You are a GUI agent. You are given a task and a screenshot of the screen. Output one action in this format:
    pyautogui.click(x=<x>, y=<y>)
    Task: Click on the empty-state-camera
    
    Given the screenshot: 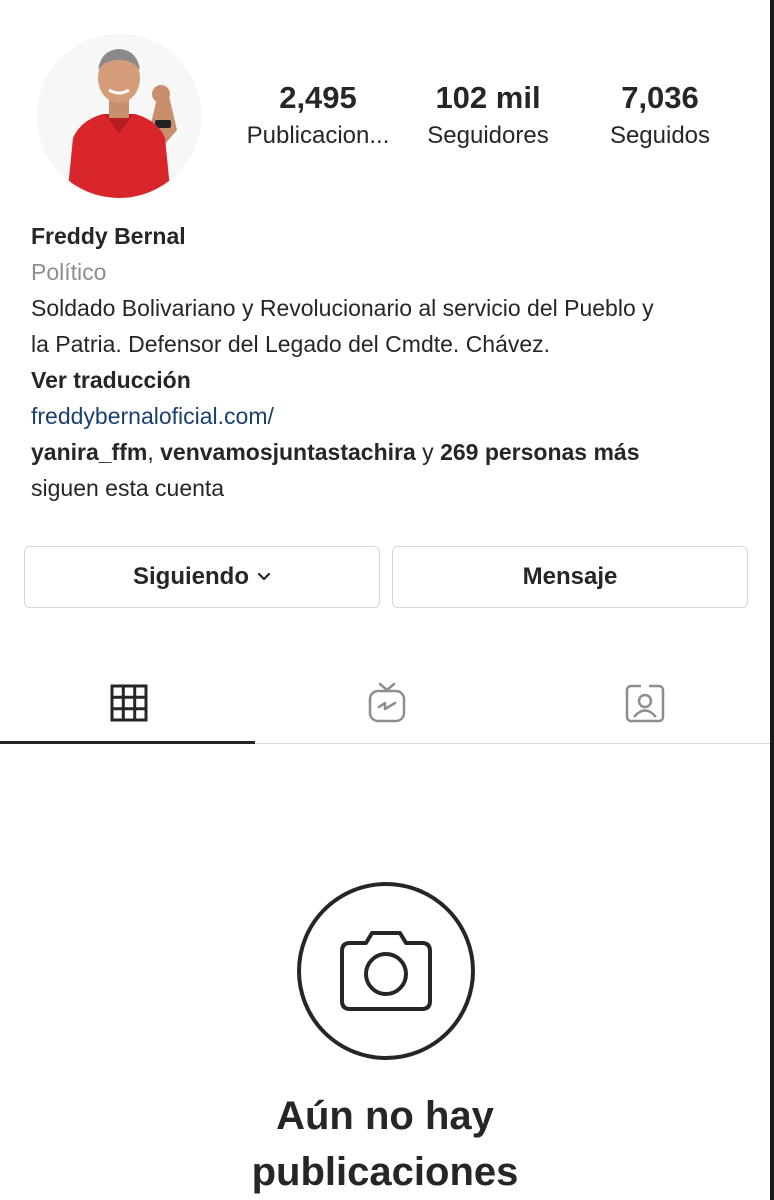 What is the action you would take?
    pyautogui.click(x=386, y=971)
    